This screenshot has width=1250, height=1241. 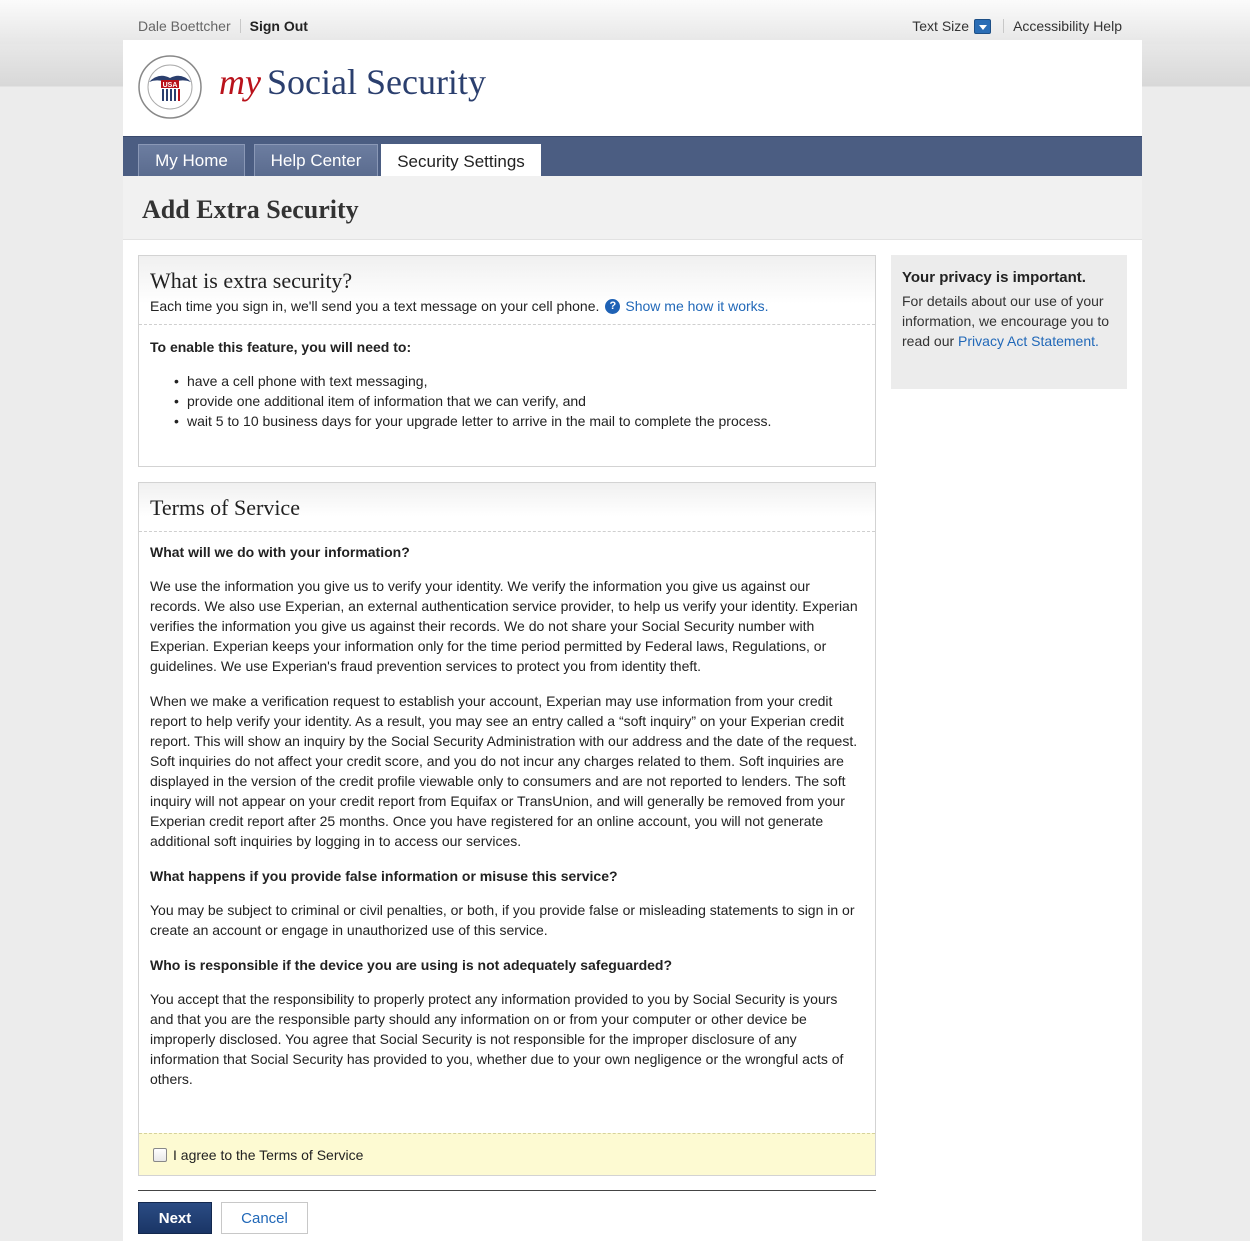 What do you see at coordinates (632, 208) in the screenshot?
I see `page-title-bar: Add Extra Security` at bounding box center [632, 208].